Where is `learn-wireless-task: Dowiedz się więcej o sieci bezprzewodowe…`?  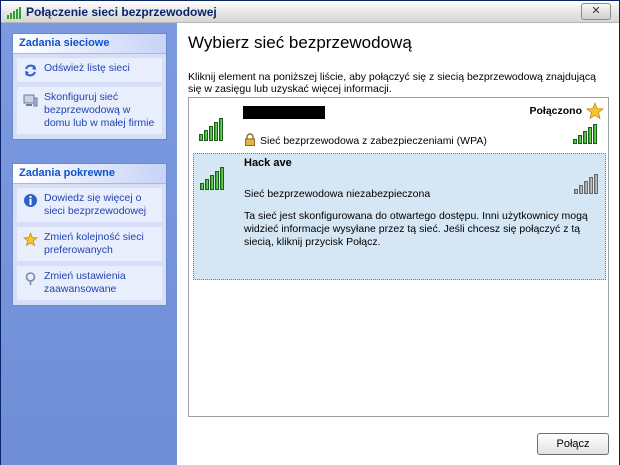
learn-wireless-task: Dowiedz się więcej o sieci bezprzewodowe… is located at coordinates (89, 205).